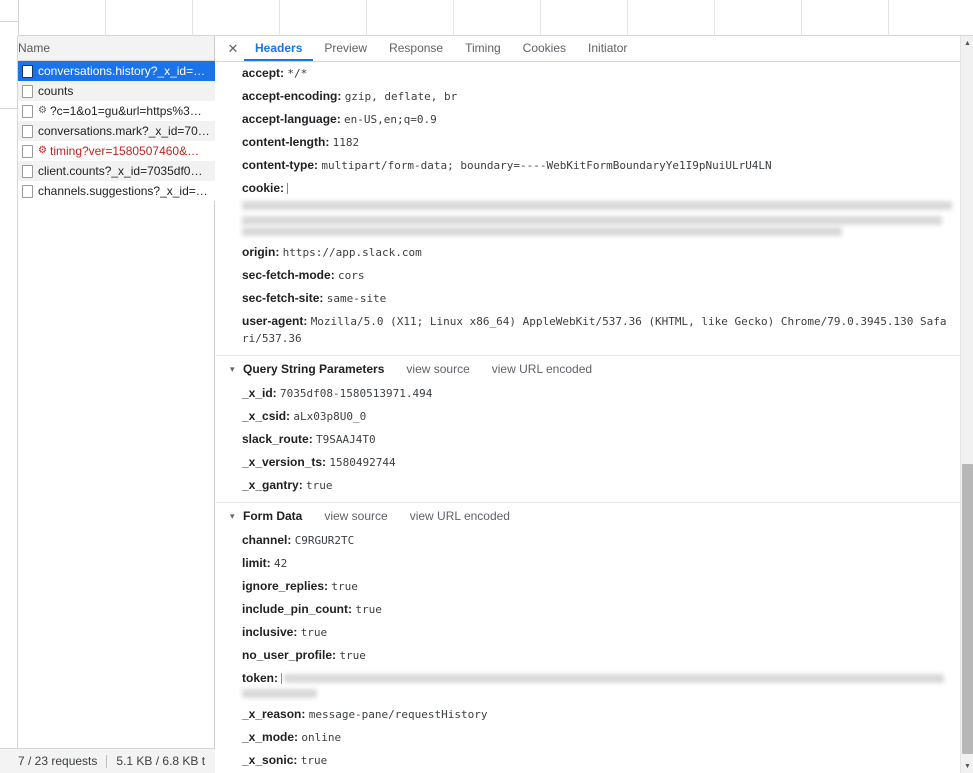  Describe the element at coordinates (495, 18) in the screenshot. I see `overview-timeline-grid` at that location.